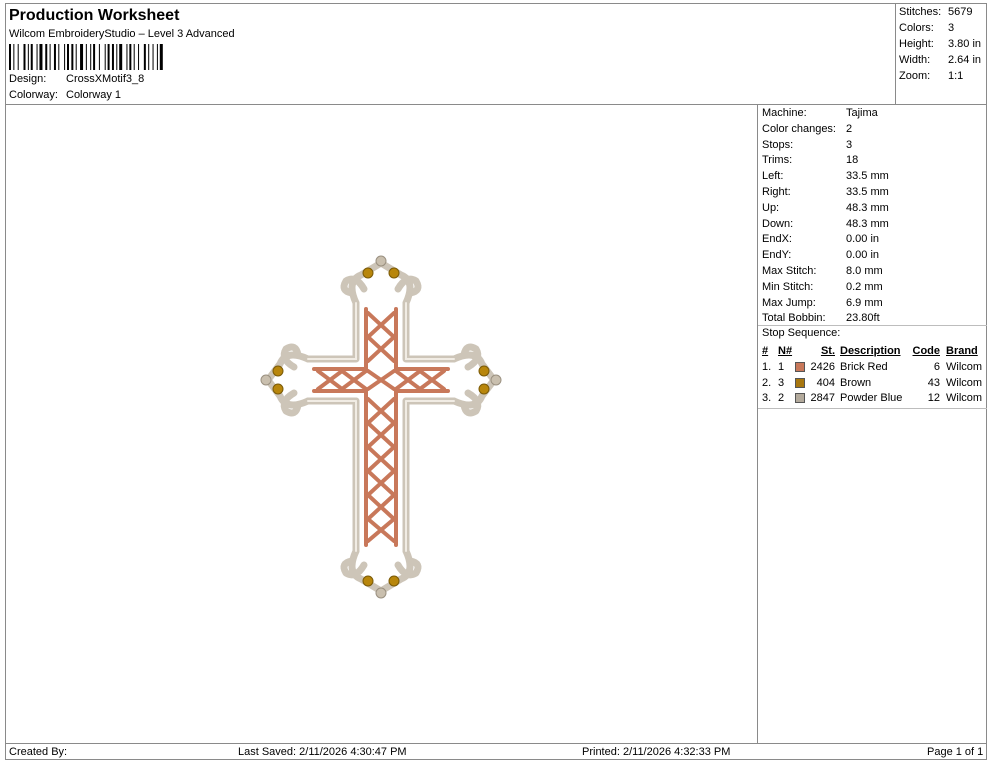  Describe the element at coordinates (765, 351) in the screenshot. I see `column-header: #` at that location.